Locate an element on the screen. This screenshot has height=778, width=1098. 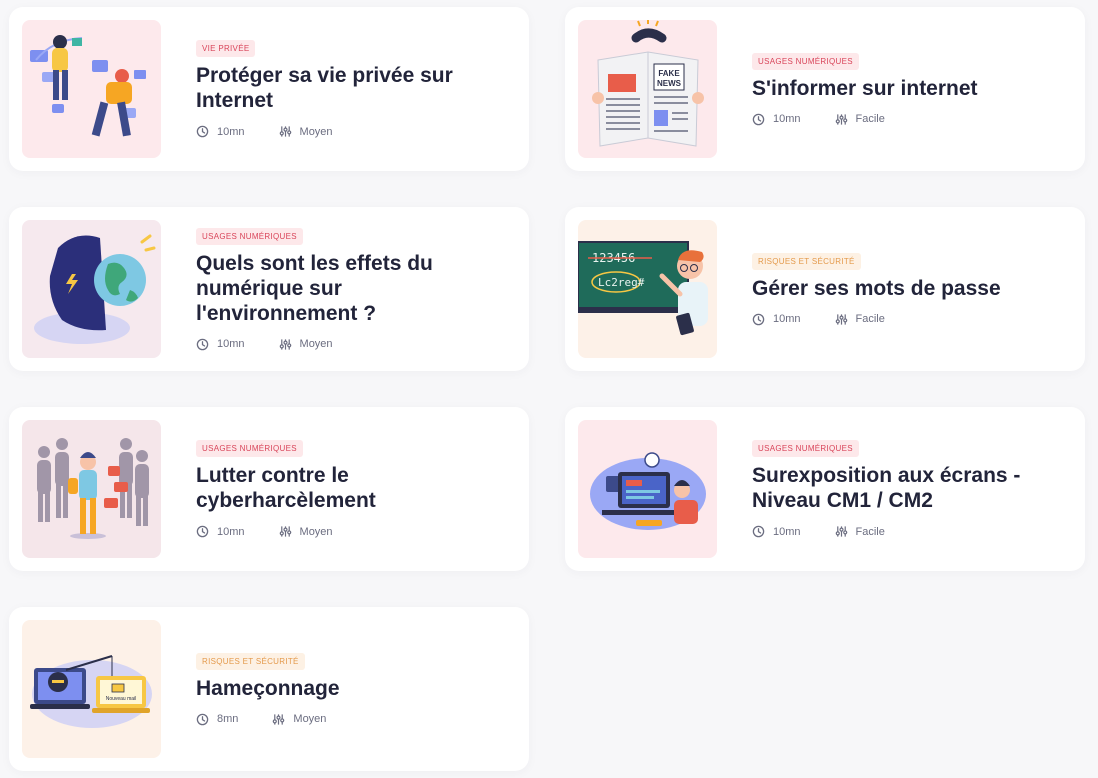
course-thumbnail: FAKE NEWS is located at coordinates (647, 89).